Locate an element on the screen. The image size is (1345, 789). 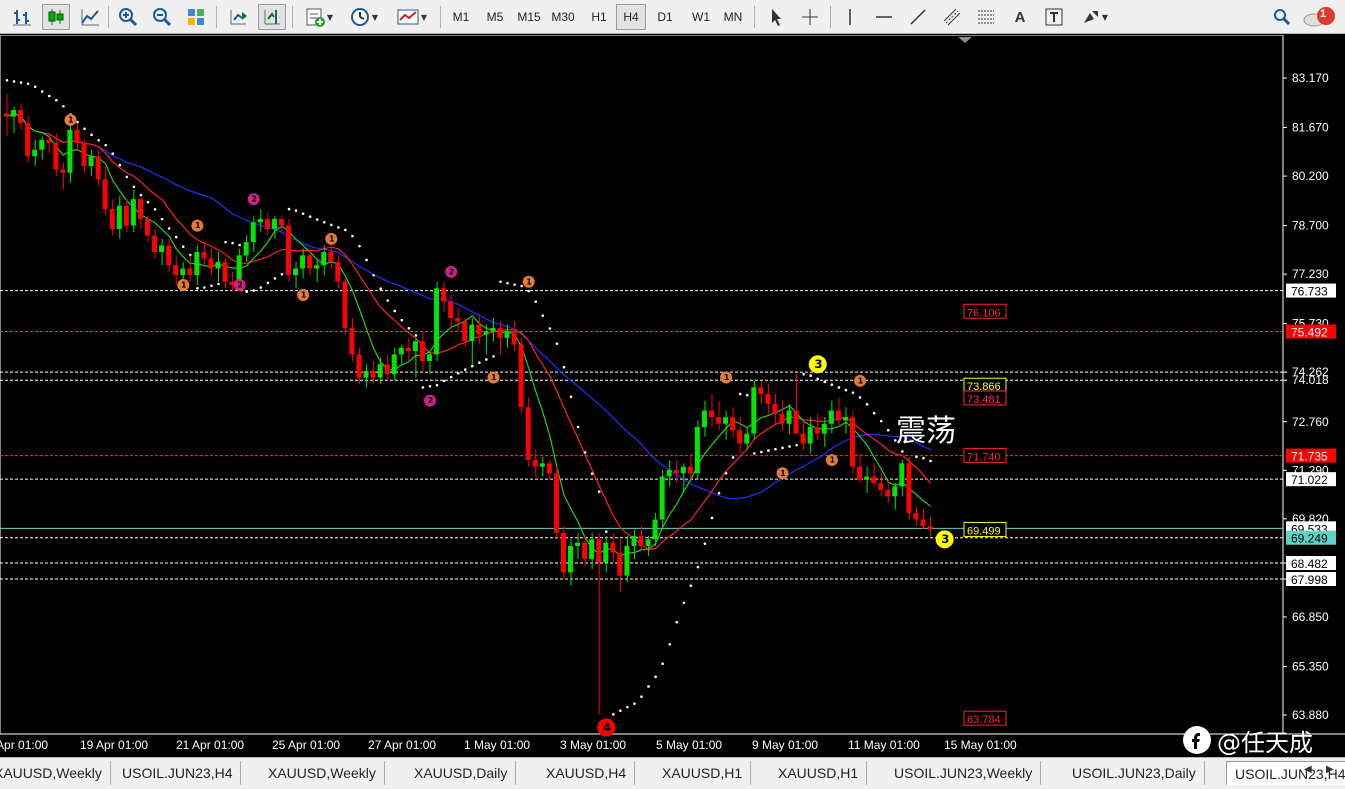
cursor-icon is located at coordinates (776, 17).